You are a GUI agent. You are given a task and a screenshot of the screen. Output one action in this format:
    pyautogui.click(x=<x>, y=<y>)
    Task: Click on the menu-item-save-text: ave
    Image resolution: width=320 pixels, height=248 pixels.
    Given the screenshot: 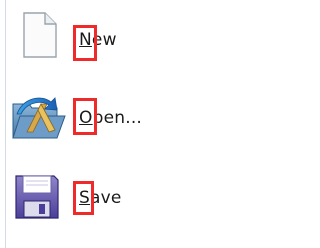 What is the action you would take?
    pyautogui.click(x=106, y=198)
    